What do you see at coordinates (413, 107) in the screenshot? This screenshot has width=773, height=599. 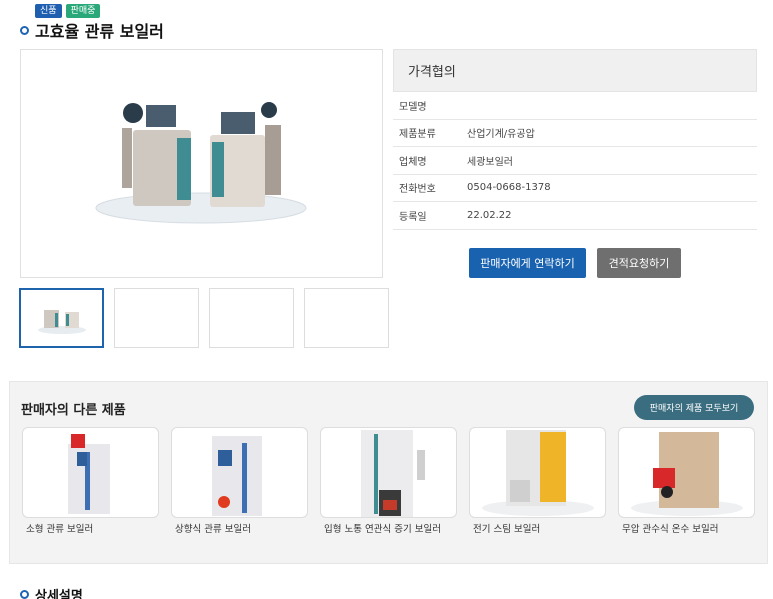 I see `spec-label: 모델명` at bounding box center [413, 107].